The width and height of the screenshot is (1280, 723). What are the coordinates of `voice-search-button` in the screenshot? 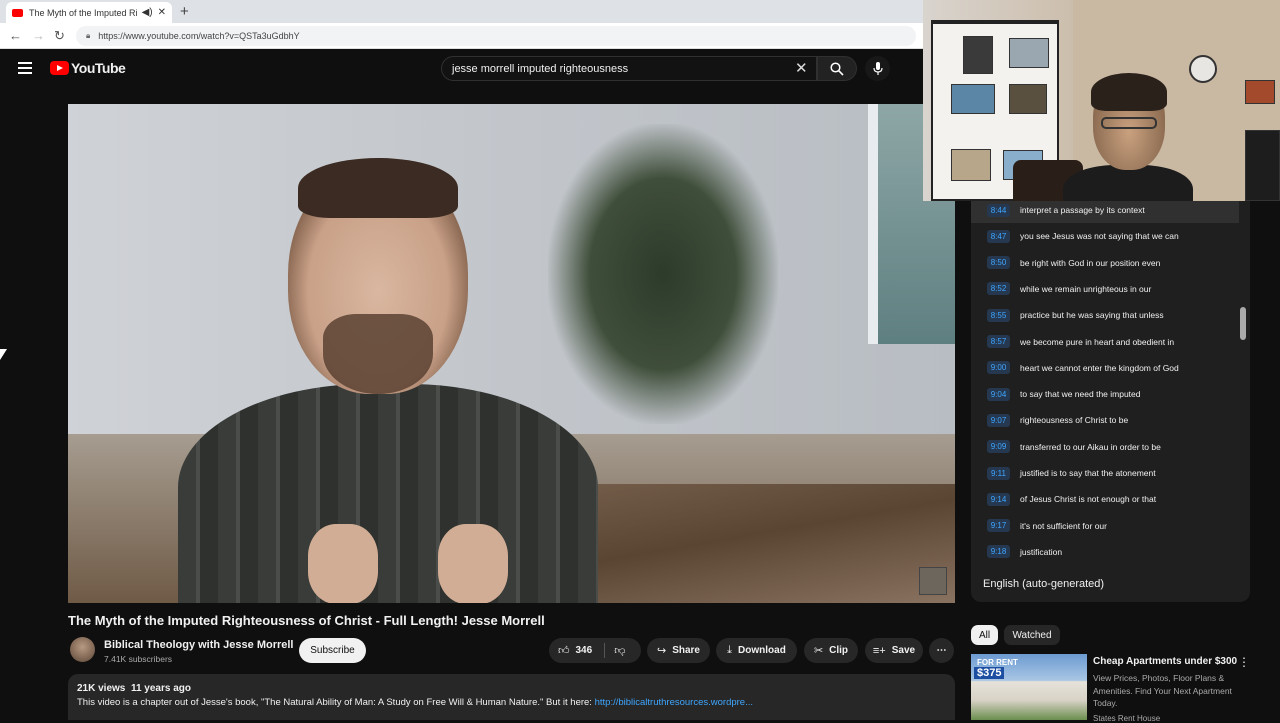 It's located at (877, 68).